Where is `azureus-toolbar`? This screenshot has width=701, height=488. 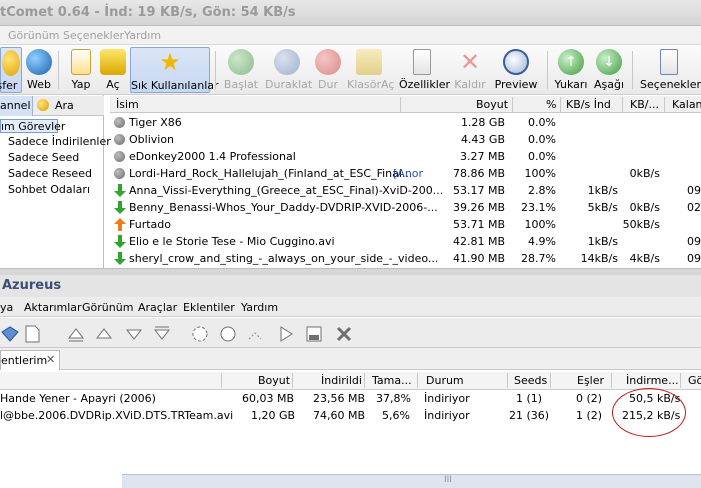 azureus-toolbar is located at coordinates (350, 333).